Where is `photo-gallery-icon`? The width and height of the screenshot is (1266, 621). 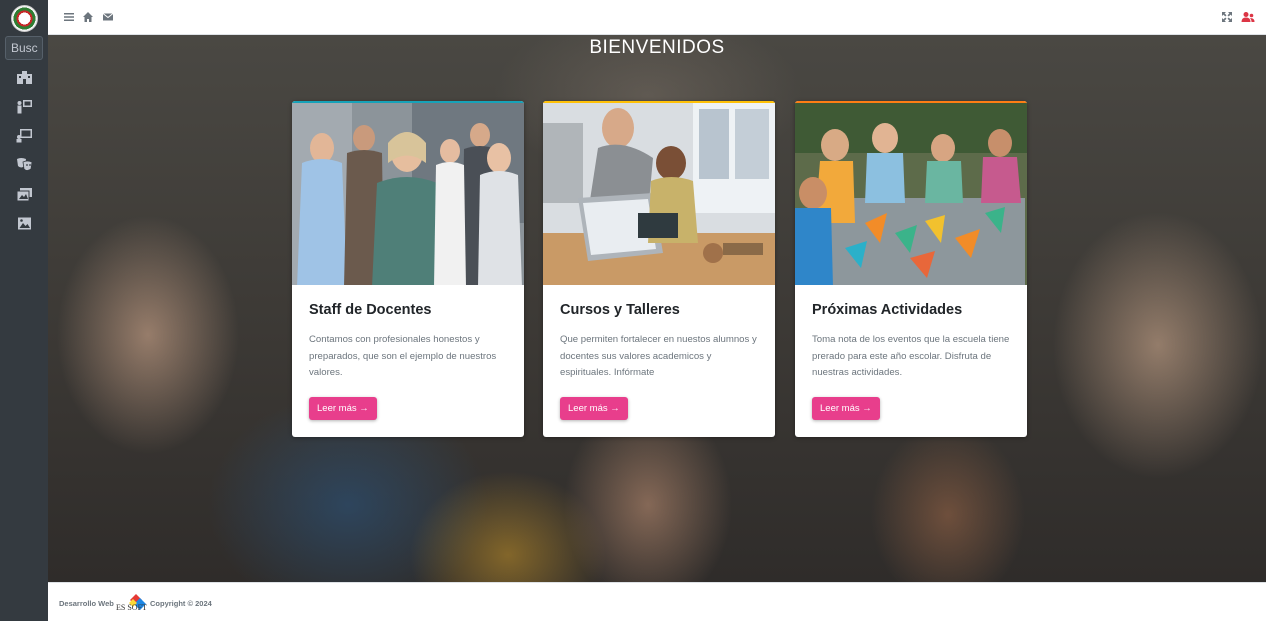 photo-gallery-icon is located at coordinates (24, 194).